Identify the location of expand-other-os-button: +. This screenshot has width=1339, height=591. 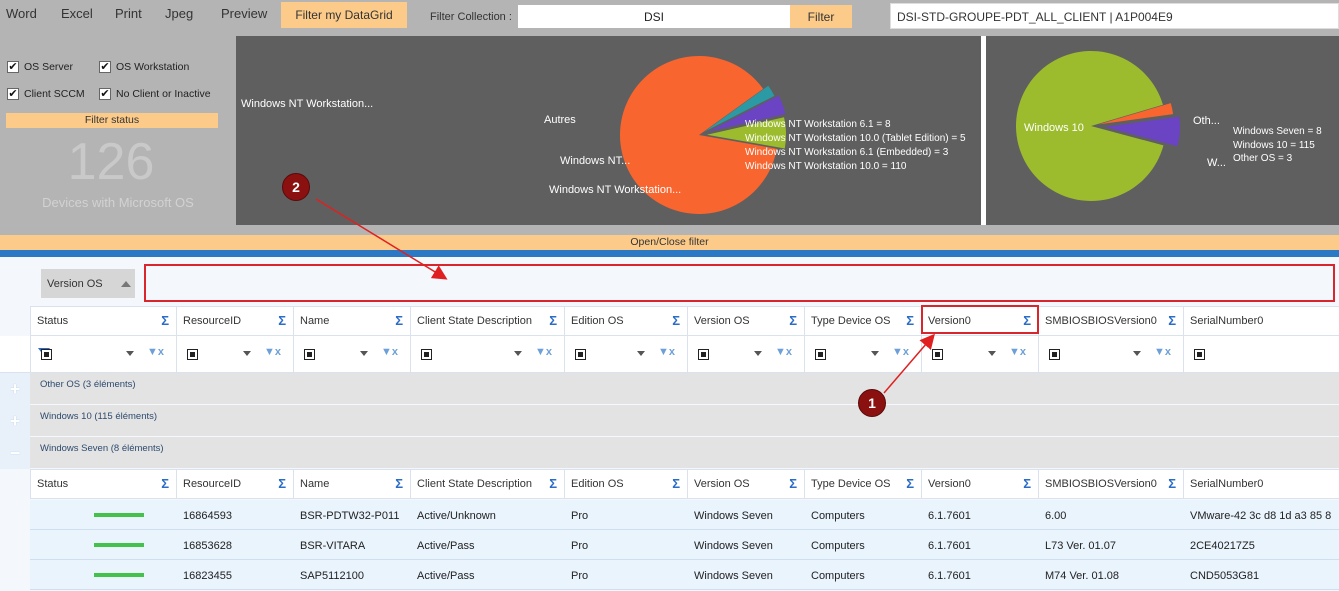
(15, 389).